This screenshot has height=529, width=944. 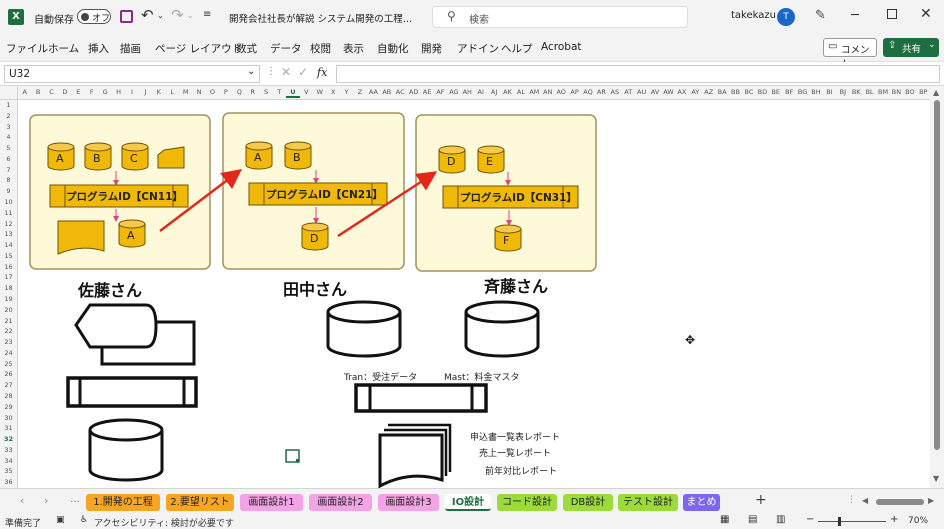 I want to click on row-header-cell: 14, so click(x=8, y=245).